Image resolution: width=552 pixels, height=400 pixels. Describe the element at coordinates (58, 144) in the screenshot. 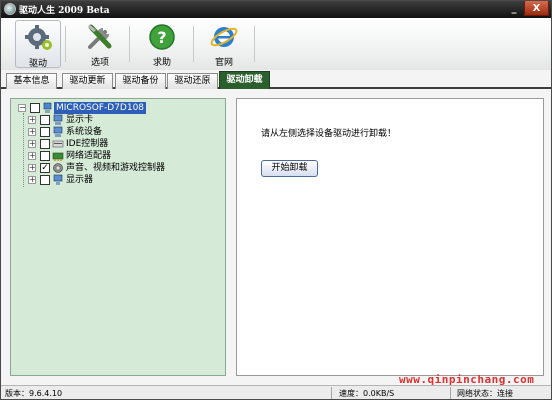

I see `ide-controller-icon` at that location.